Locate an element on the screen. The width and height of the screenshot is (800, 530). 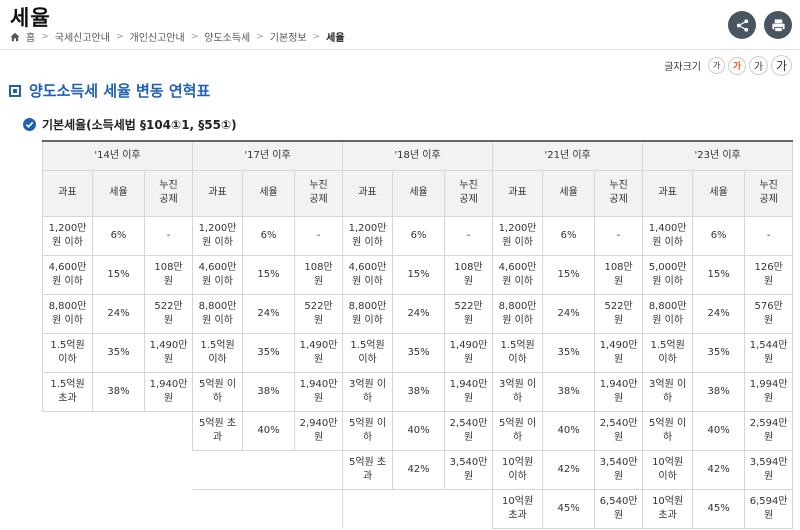
breadcrumb: 홈 > 국세신고안내 > 개인신고안내 > 양도소득세 > 기본정보 > 세율 is located at coordinates (177, 36).